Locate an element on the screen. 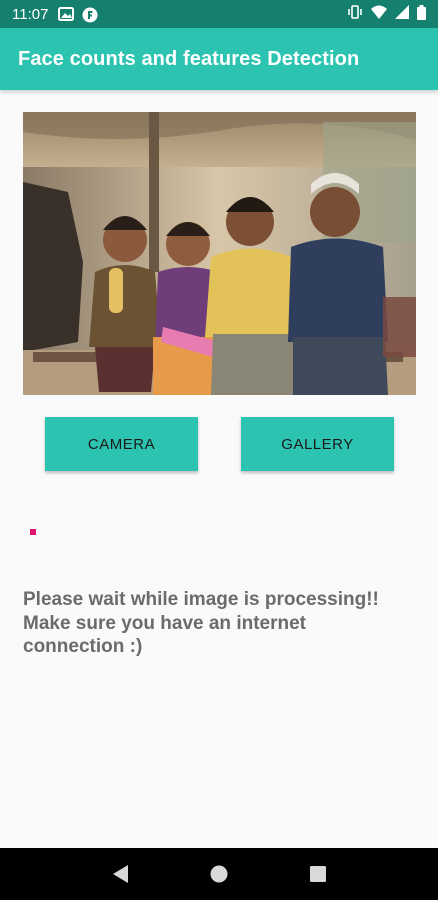  status-right-icons is located at coordinates (386, 14).